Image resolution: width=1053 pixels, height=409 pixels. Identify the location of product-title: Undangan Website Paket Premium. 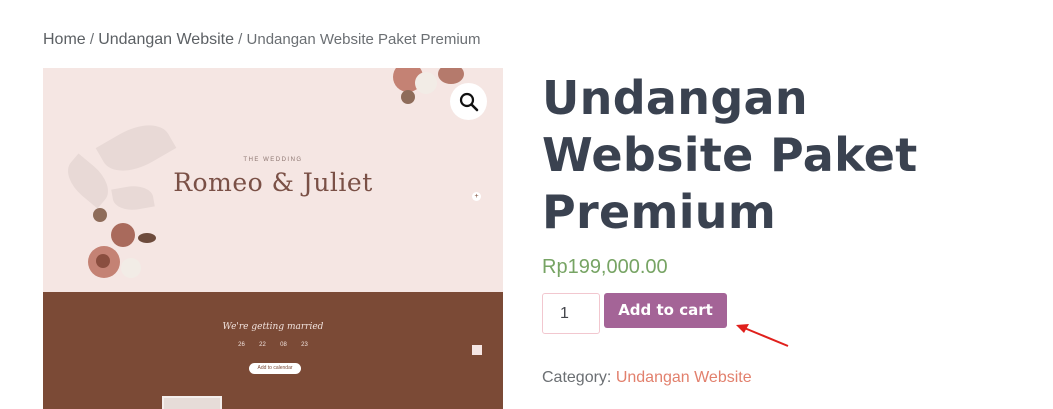
(730, 155).